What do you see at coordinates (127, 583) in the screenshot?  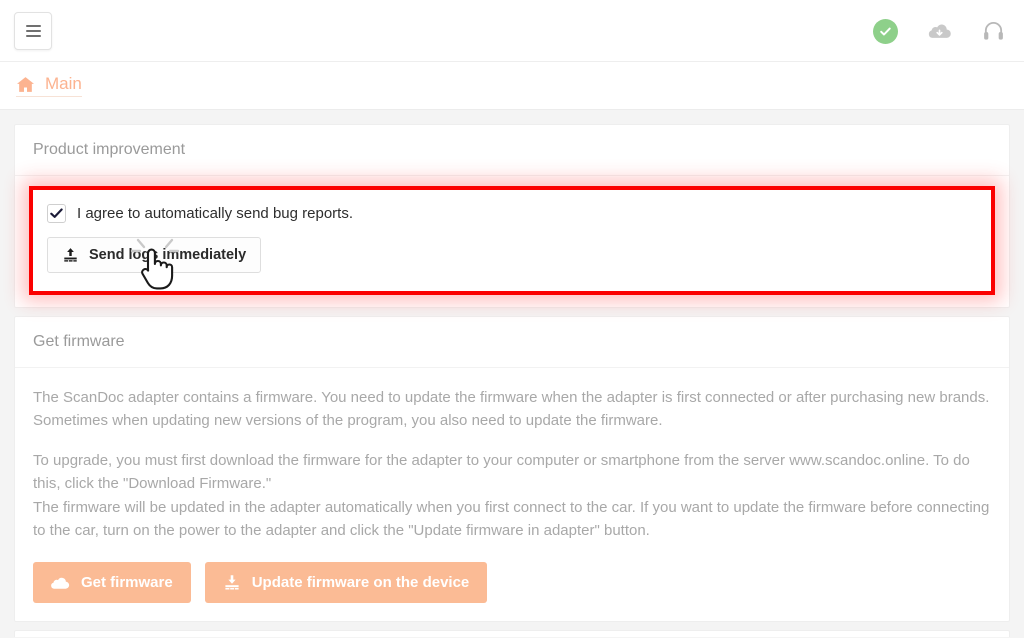 I see `get-firmware-label: Get firmware` at bounding box center [127, 583].